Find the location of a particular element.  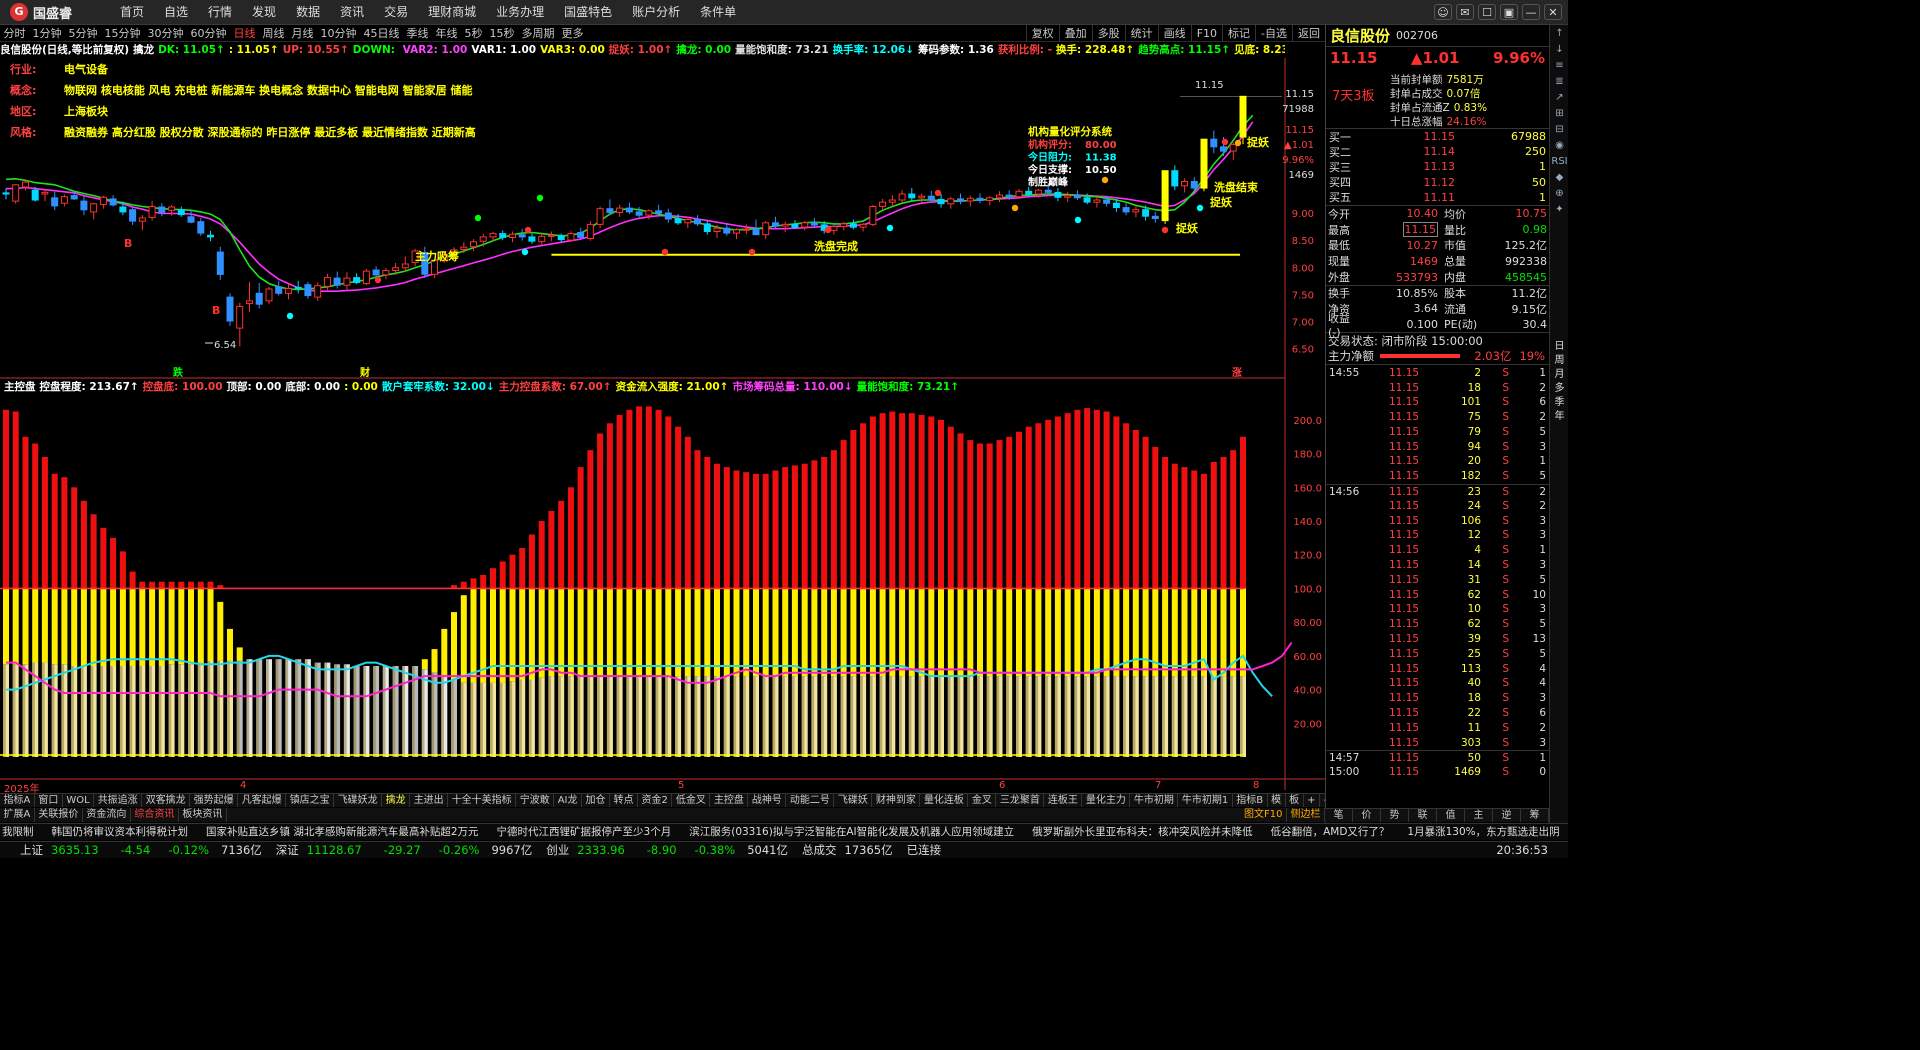

quote-tab-0: 笔 is located at coordinates (1339, 815).